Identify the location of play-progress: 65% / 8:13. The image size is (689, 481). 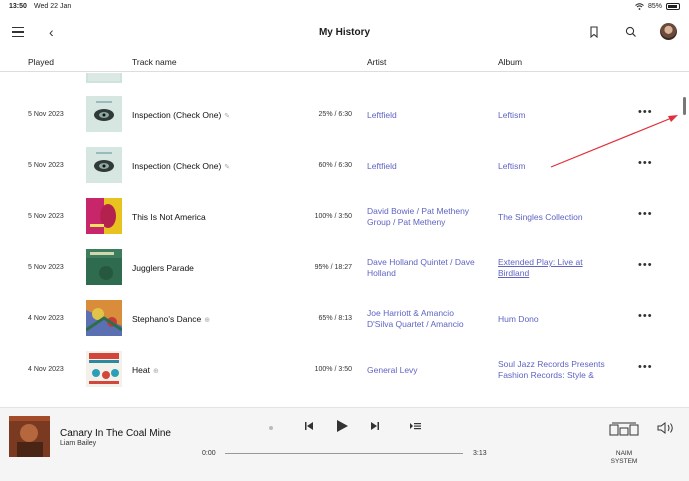
(335, 318).